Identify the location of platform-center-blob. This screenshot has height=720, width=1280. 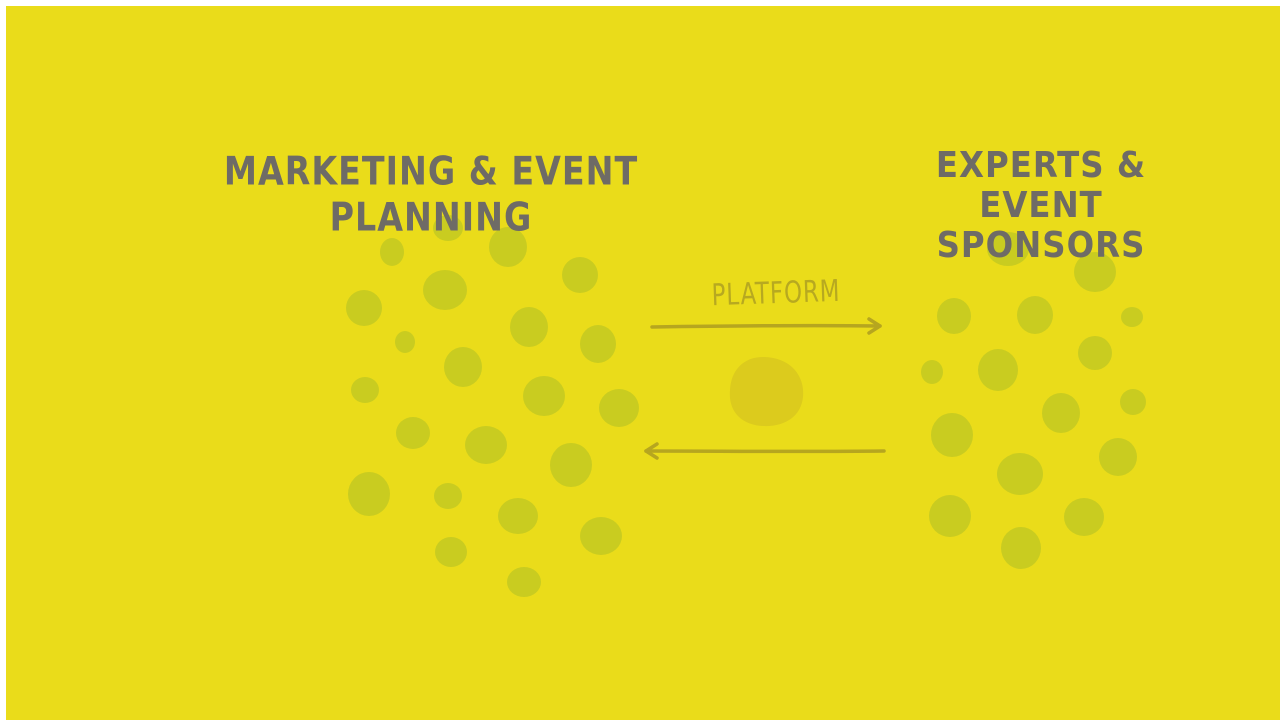
(766, 391).